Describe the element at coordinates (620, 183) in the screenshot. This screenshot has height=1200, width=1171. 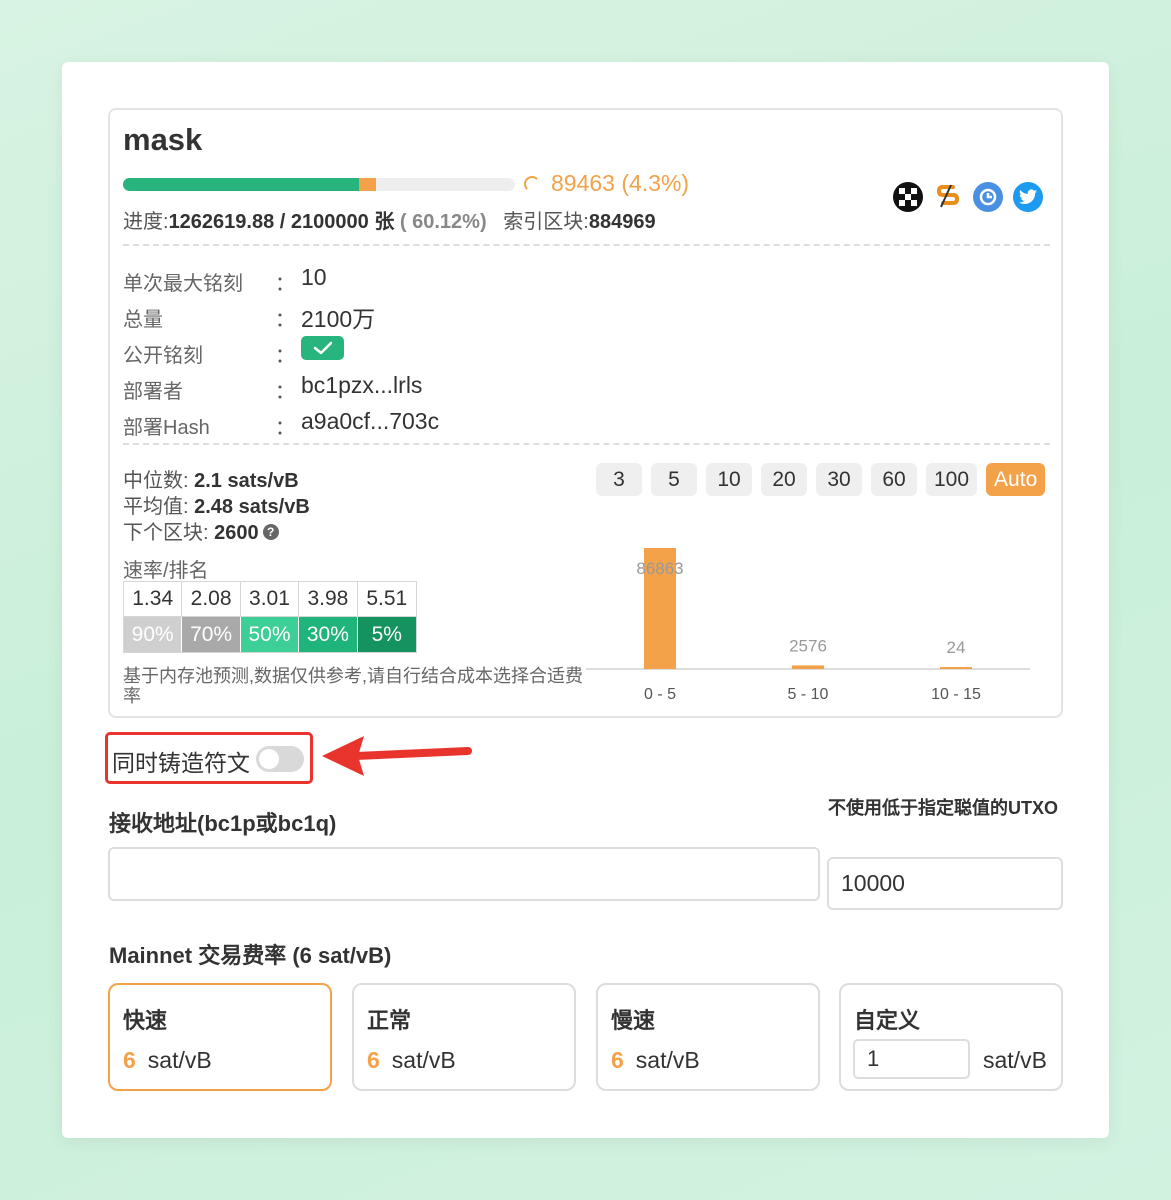
I see `pending-mint-count: 89463 (4.3%)` at that location.